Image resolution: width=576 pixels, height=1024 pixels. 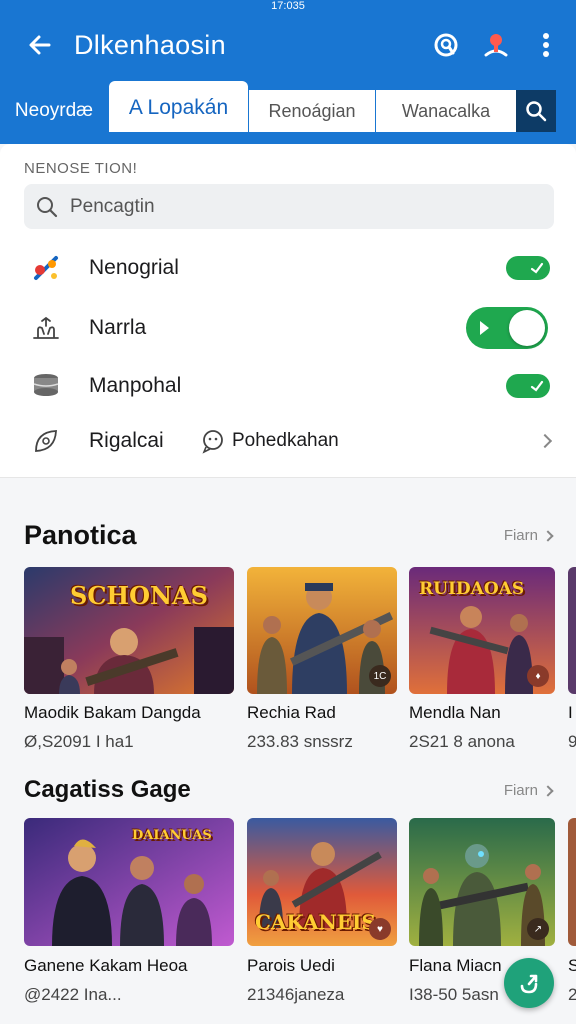 I want to click on game-title: Ganene Kakam Heoa, so click(x=106, y=965).